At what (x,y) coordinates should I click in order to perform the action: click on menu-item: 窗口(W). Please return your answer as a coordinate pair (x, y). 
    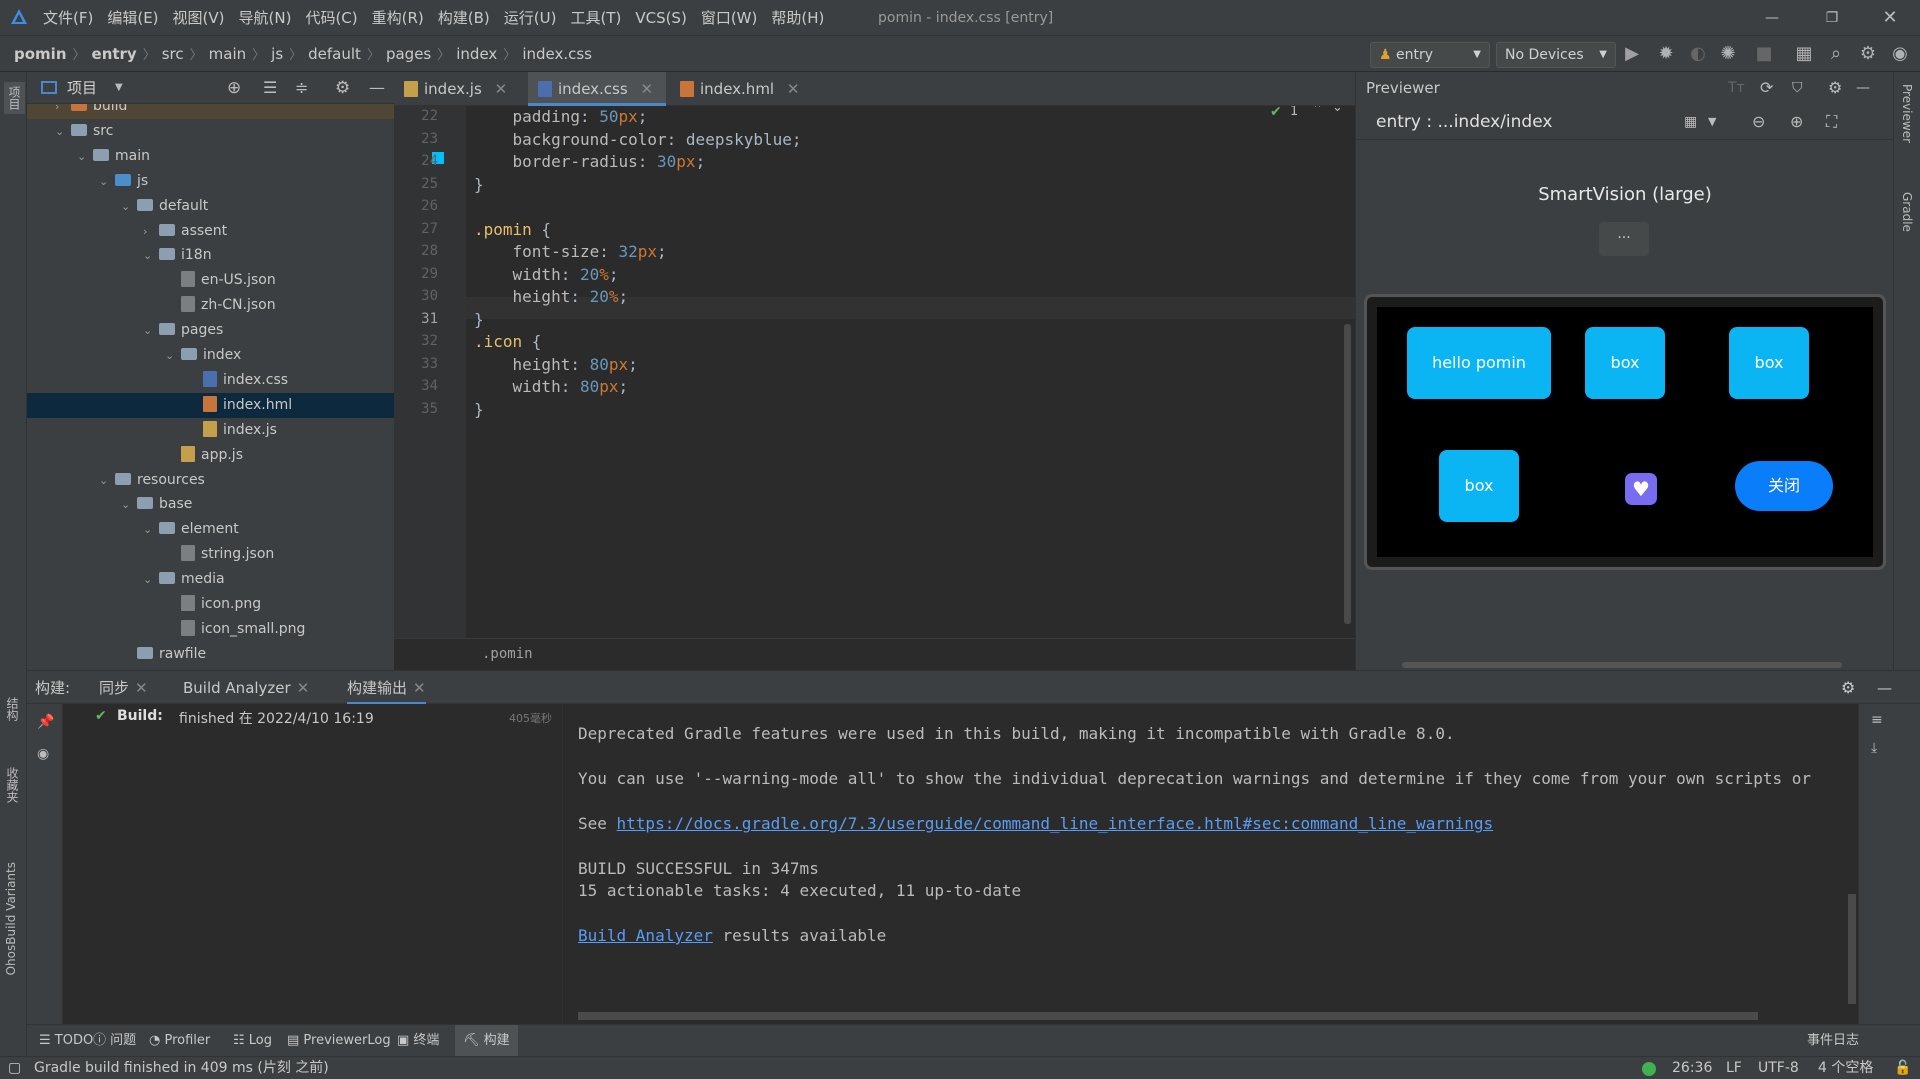
    Looking at the image, I should click on (729, 18).